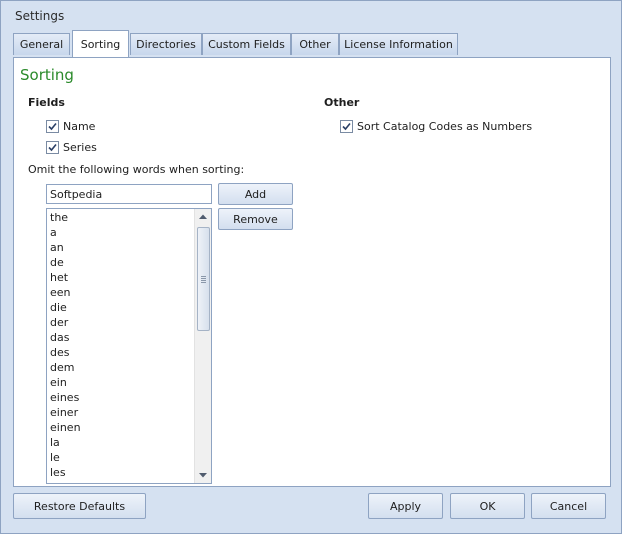 This screenshot has width=622, height=534. What do you see at coordinates (46, 102) in the screenshot?
I see `fields-label: Fields` at bounding box center [46, 102].